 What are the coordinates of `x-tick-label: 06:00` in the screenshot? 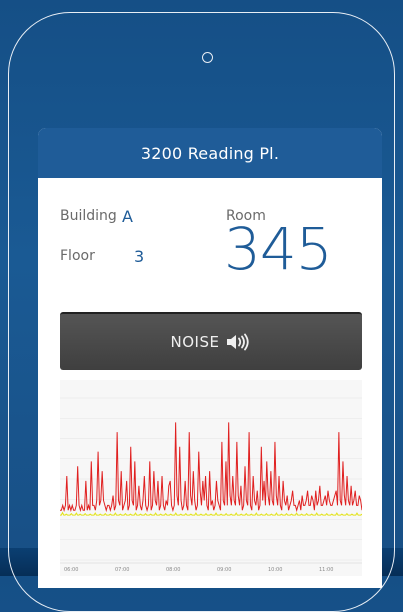 It's located at (71, 570).